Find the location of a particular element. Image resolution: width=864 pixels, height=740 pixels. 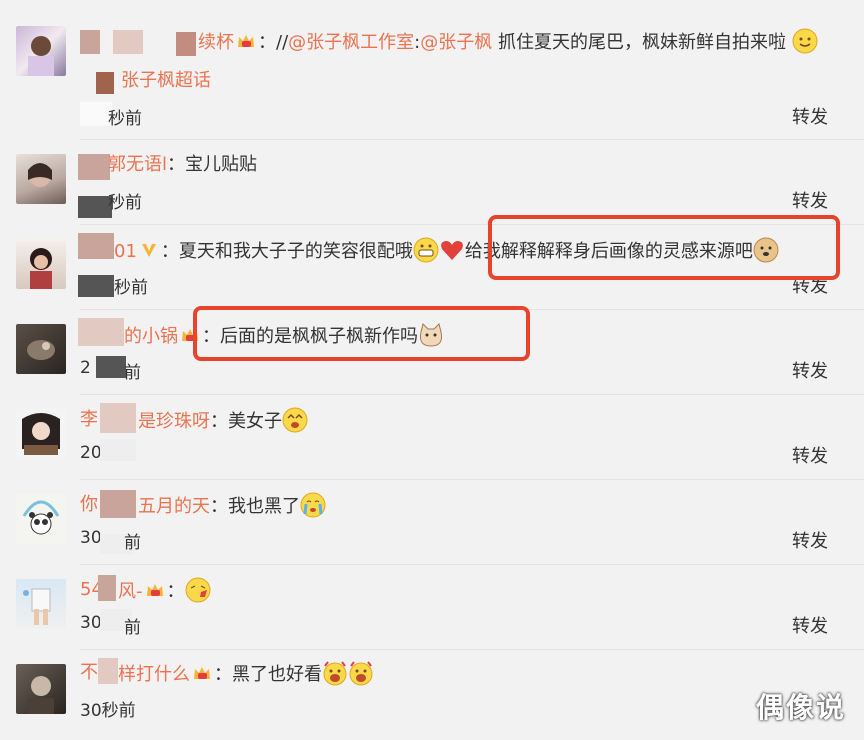

username-link: 郭无语l is located at coordinates (137, 164).